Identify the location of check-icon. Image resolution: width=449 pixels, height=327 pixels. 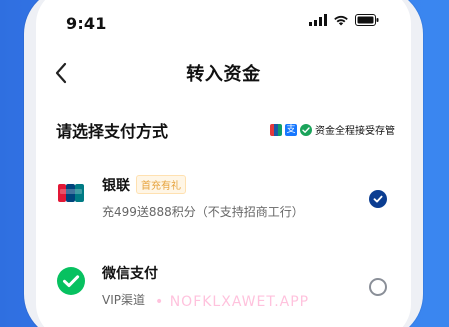
(378, 199).